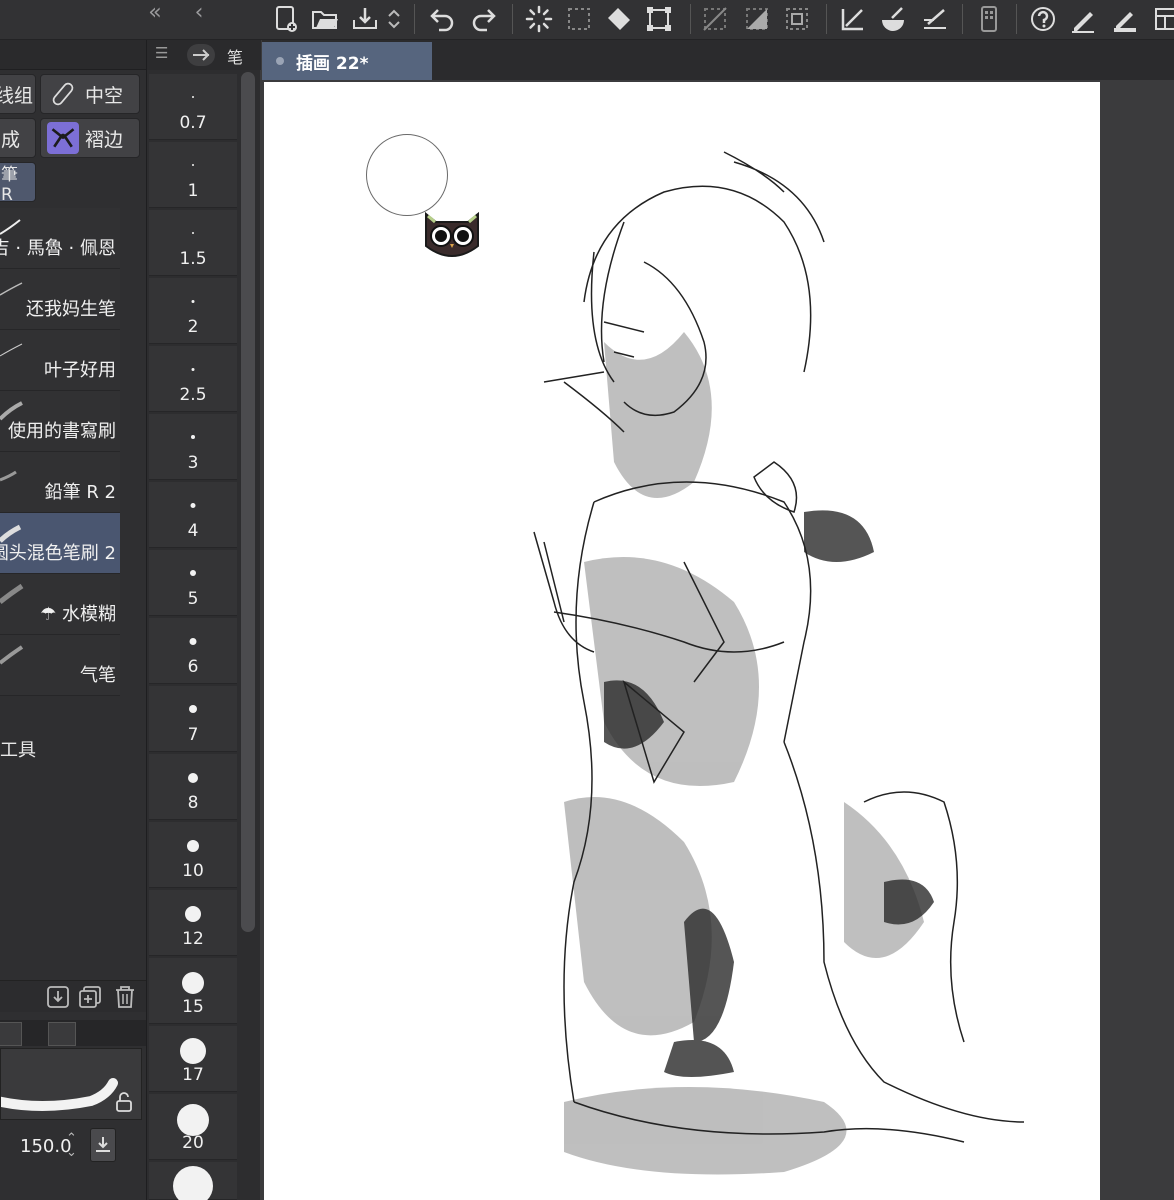  I want to click on group-tab-frill: 褶边, so click(90, 138).